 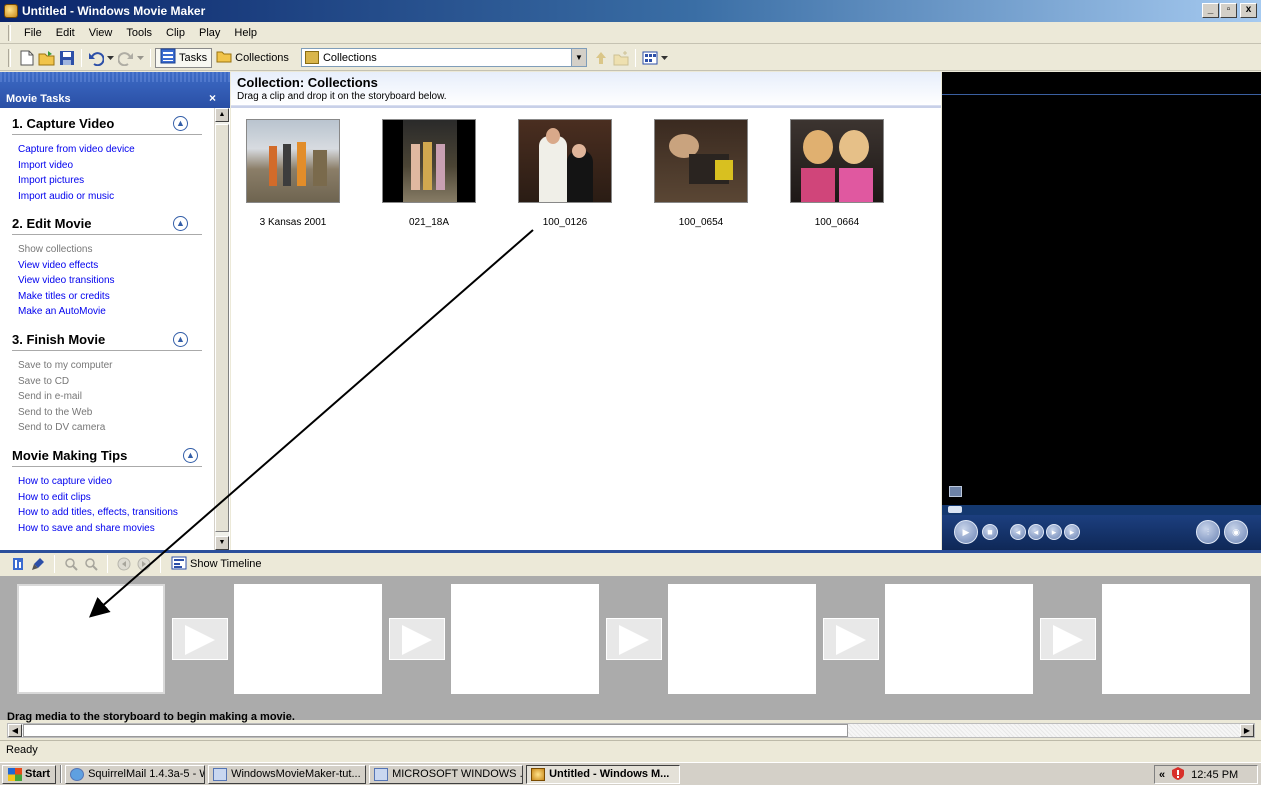 What do you see at coordinates (245, 33) in the screenshot?
I see `menu-help: Help` at bounding box center [245, 33].